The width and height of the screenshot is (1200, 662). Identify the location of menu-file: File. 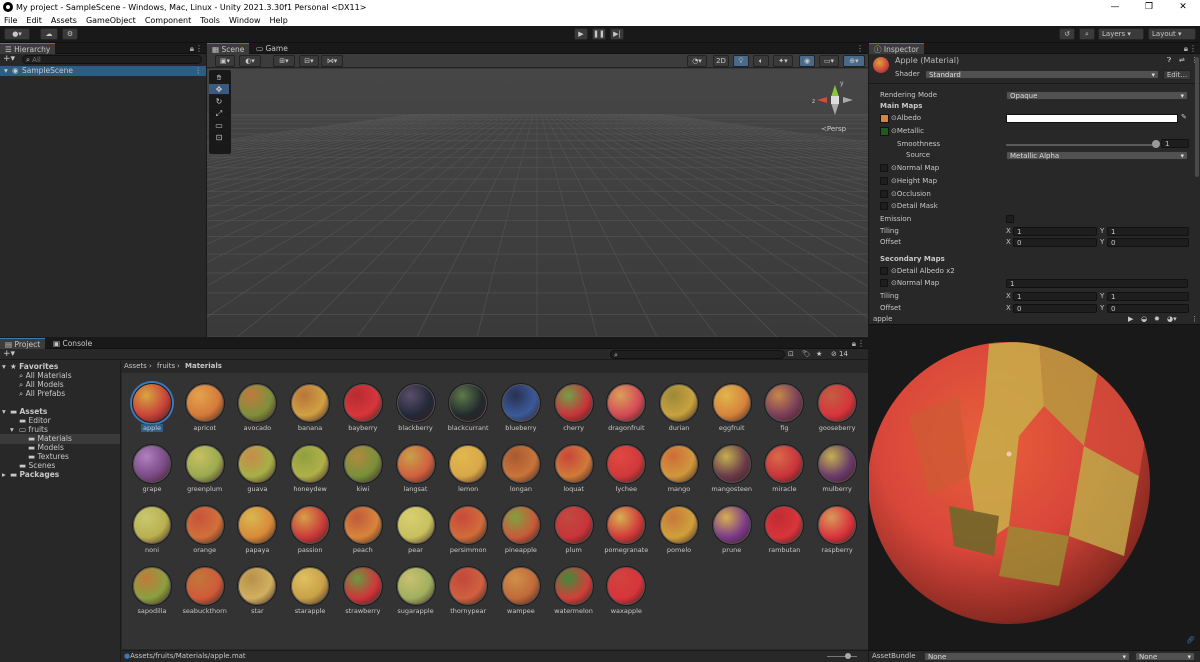
(10, 20).